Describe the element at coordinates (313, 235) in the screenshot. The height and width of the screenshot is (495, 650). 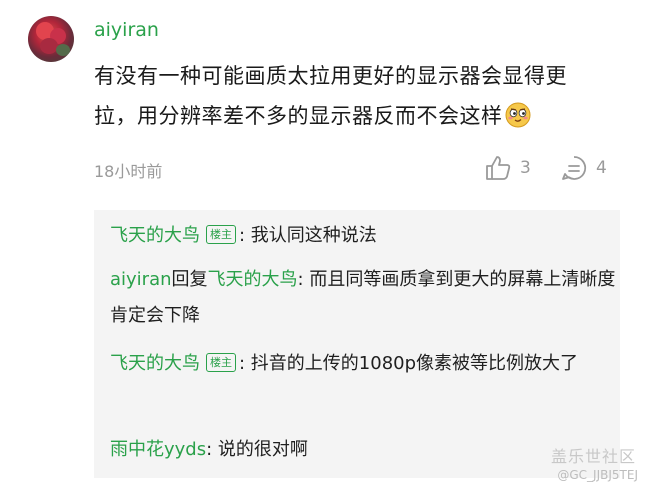
I see `reply-text: 我认同这种说法` at that location.